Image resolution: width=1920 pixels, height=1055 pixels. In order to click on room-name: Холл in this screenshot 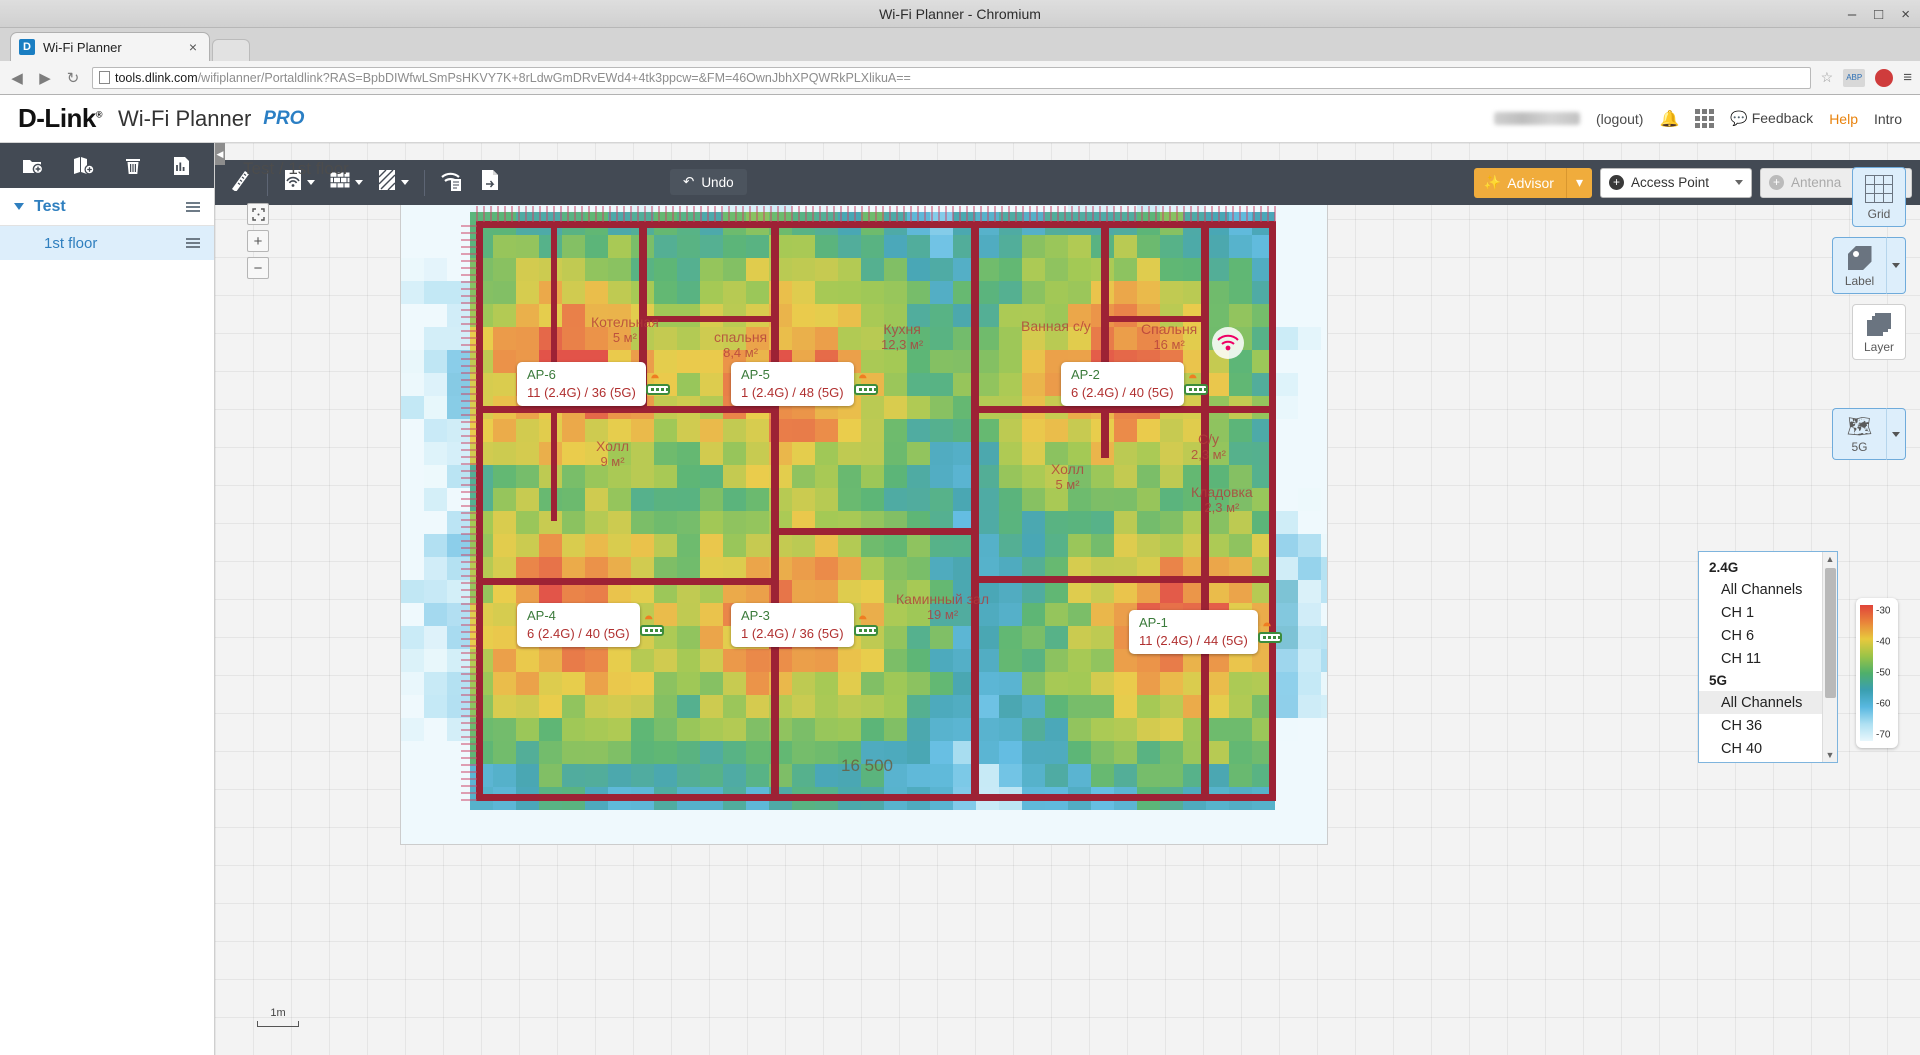, I will do `click(612, 446)`.